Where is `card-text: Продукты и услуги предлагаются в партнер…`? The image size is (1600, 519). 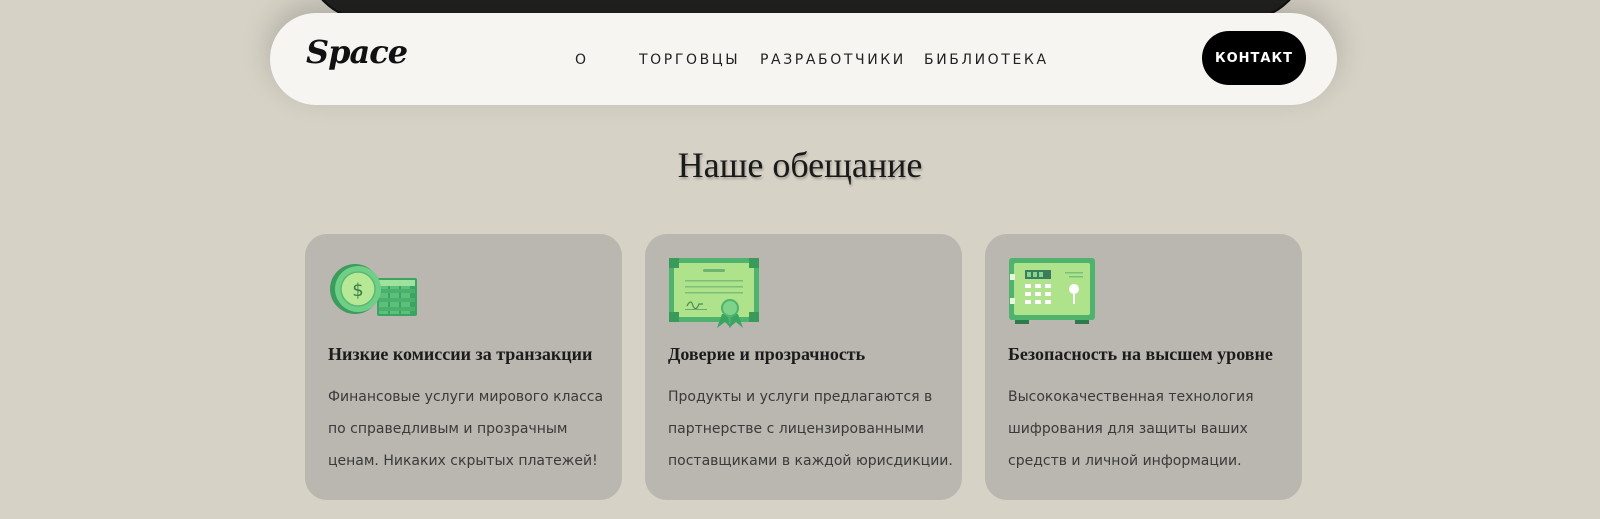
card-text: Продукты и услуги предлагаются в партнер… is located at coordinates (810, 429).